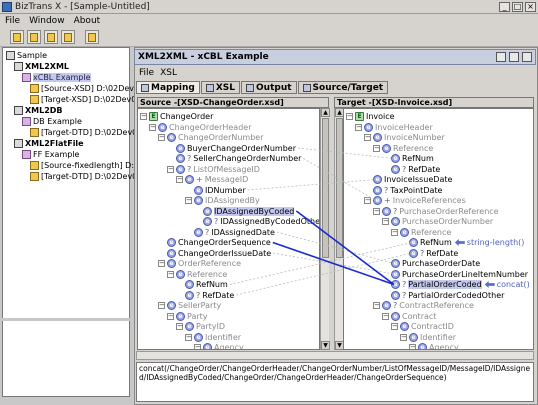 Image resolution: width=538 pixels, height=405 pixels. I want to click on tree-item: FF Example, so click(50, 154).